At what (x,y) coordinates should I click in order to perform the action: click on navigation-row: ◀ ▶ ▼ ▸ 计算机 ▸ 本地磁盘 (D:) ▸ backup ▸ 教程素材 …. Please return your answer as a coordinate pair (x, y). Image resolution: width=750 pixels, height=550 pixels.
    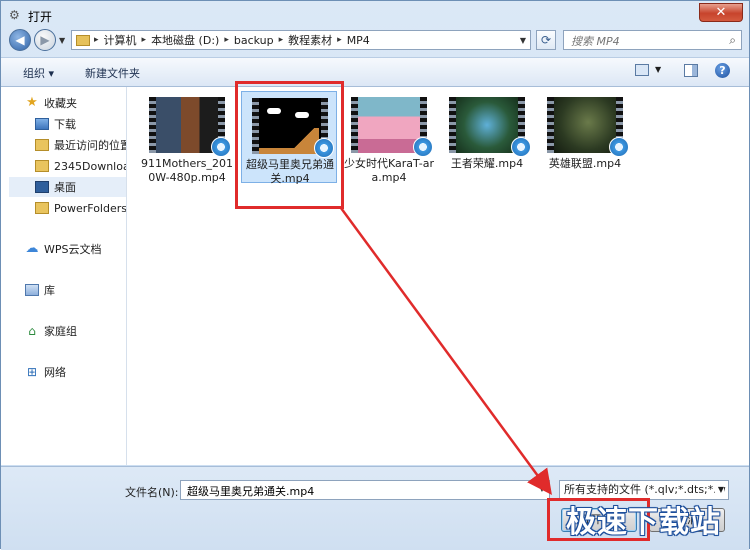
    Looking at the image, I should click on (375, 42).